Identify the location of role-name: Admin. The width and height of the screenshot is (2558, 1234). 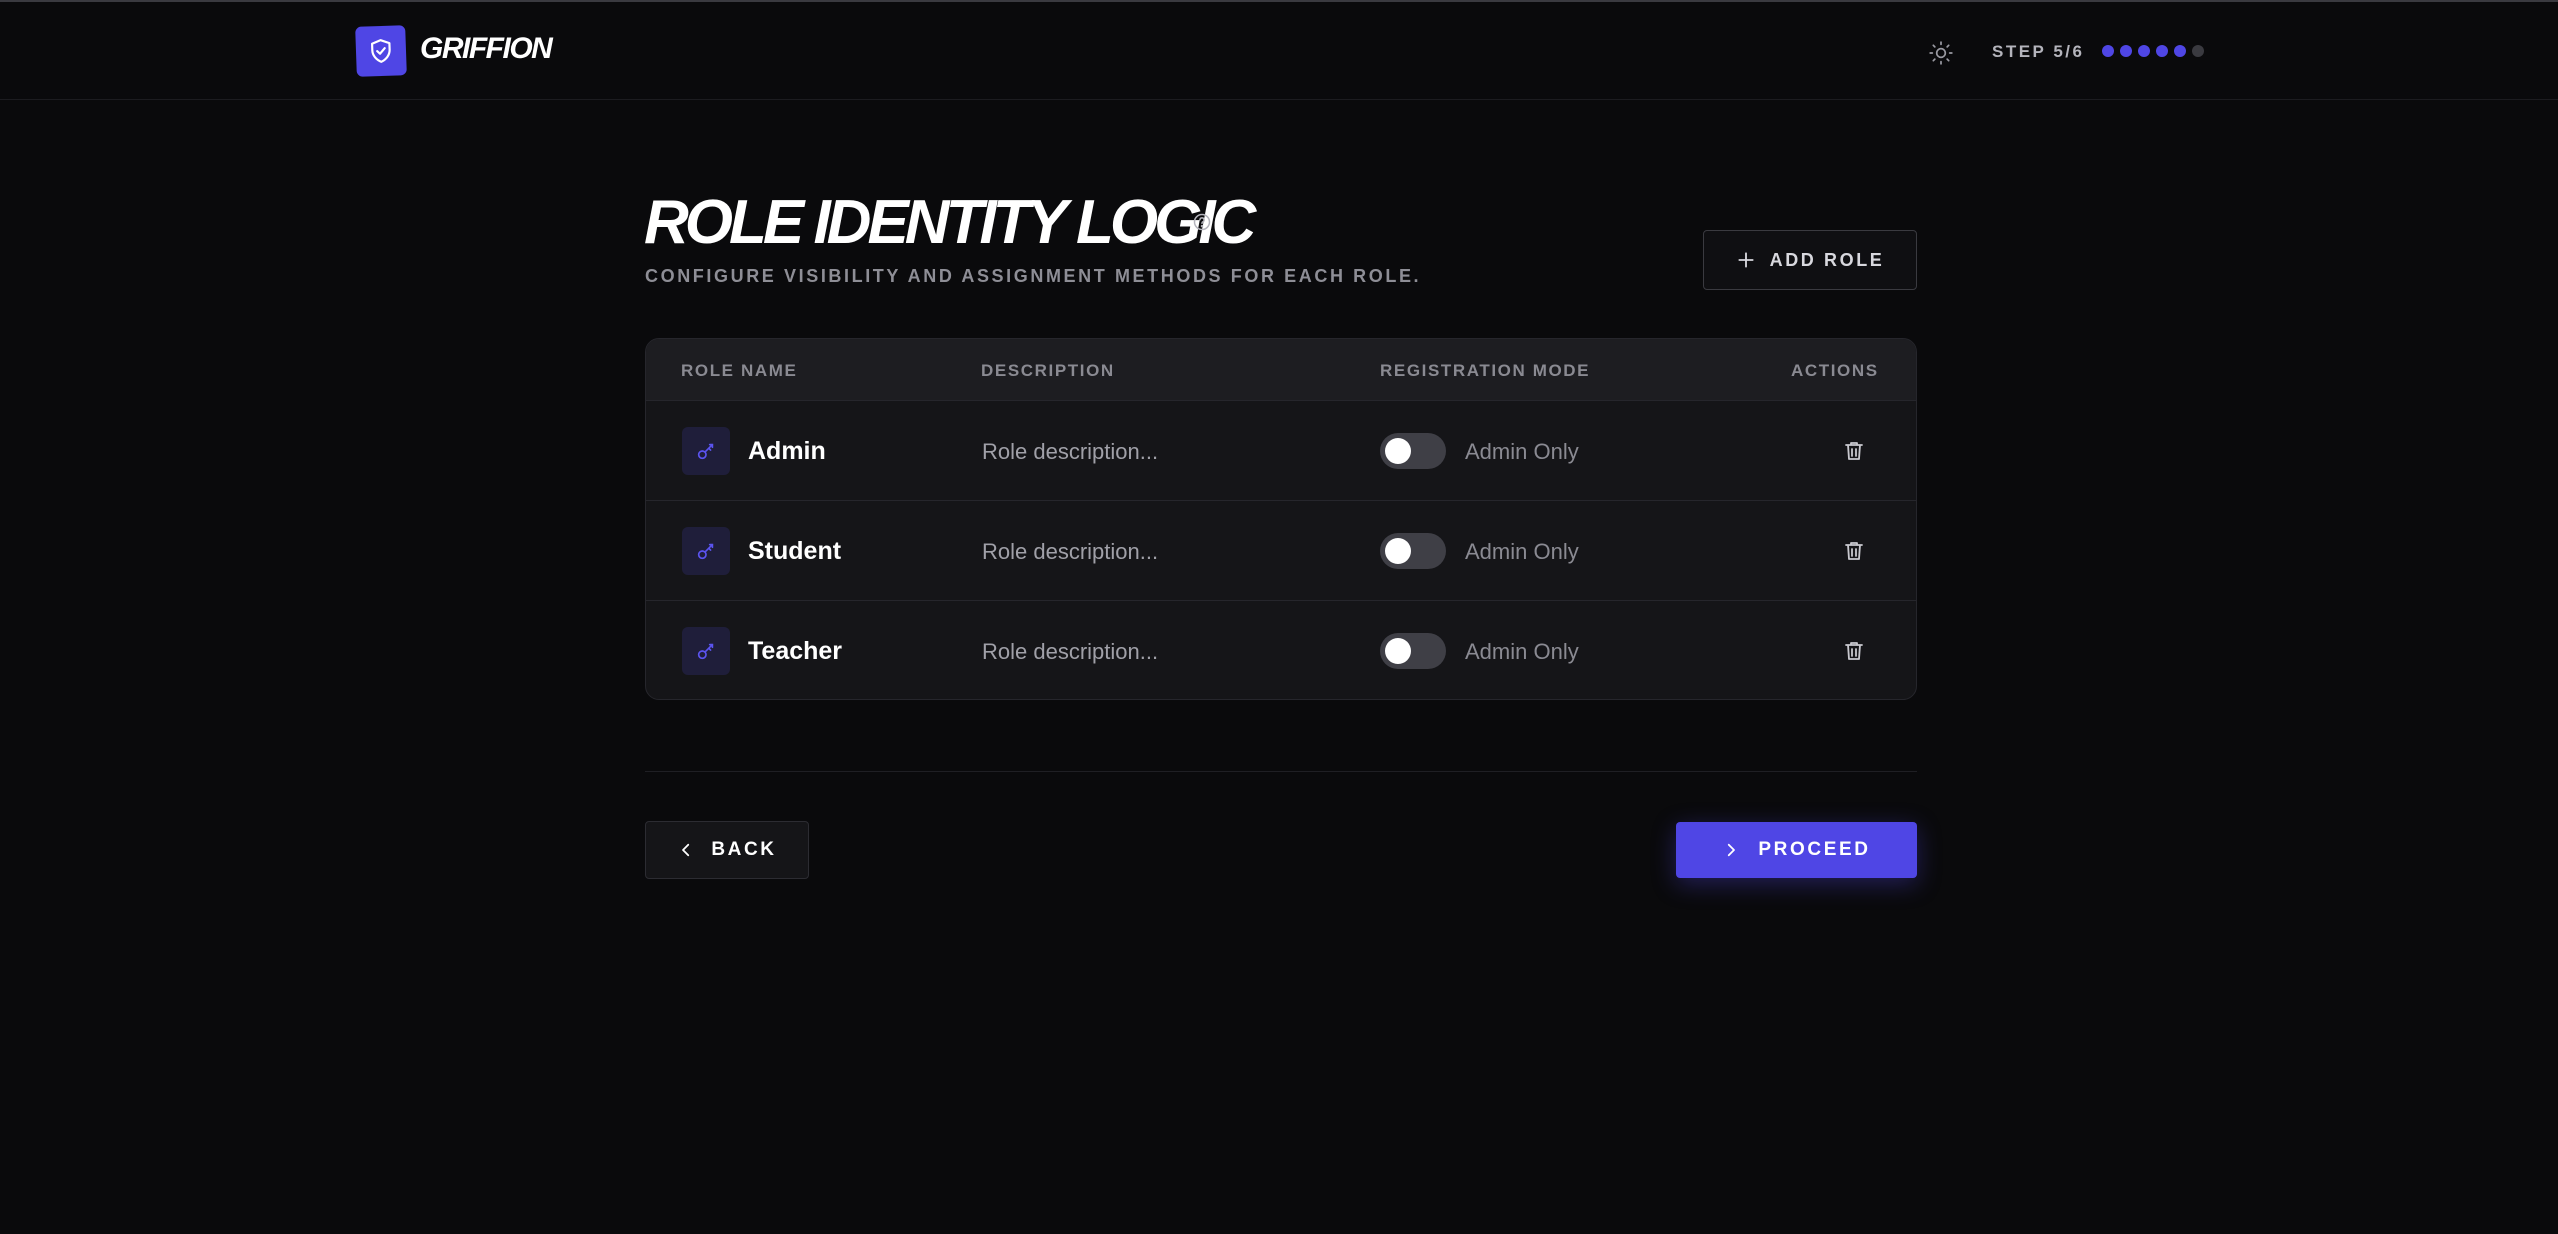
(787, 451).